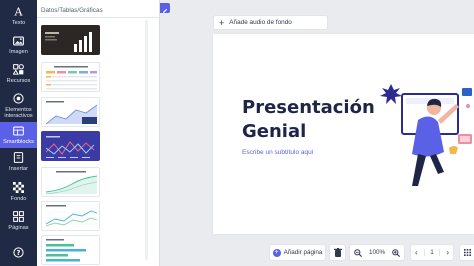 The width and height of the screenshot is (474, 266). I want to click on zoom-in-icon, so click(396, 252).